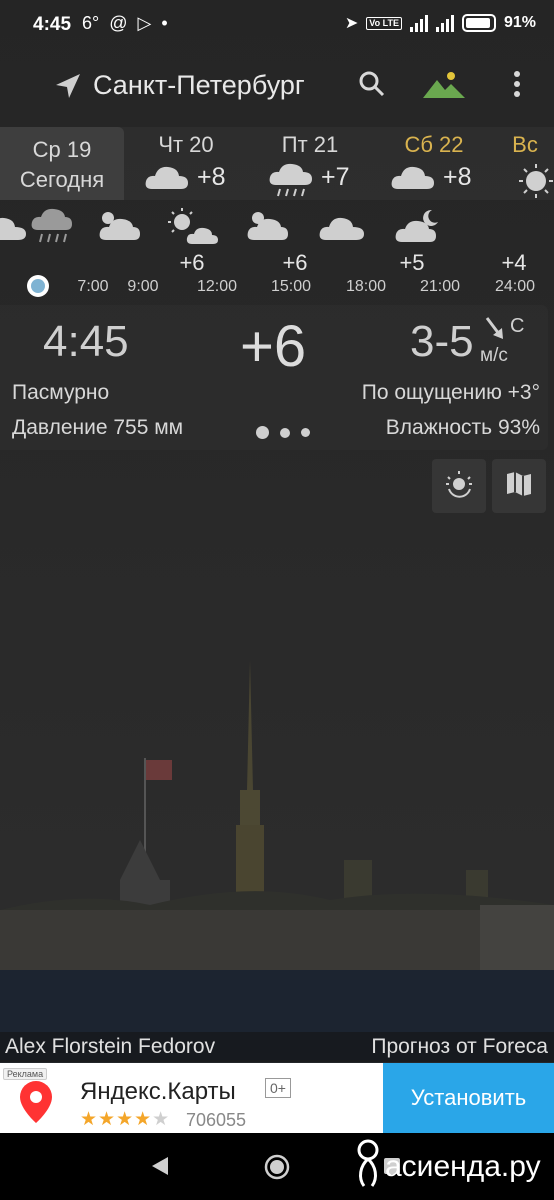  Describe the element at coordinates (442, 341) in the screenshot. I see `wind-speed: 3-5` at that location.